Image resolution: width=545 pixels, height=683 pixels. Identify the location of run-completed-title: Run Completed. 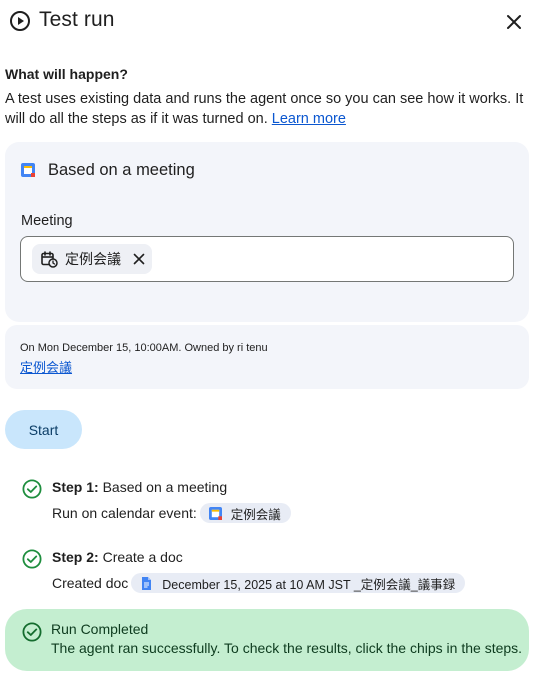
(100, 629).